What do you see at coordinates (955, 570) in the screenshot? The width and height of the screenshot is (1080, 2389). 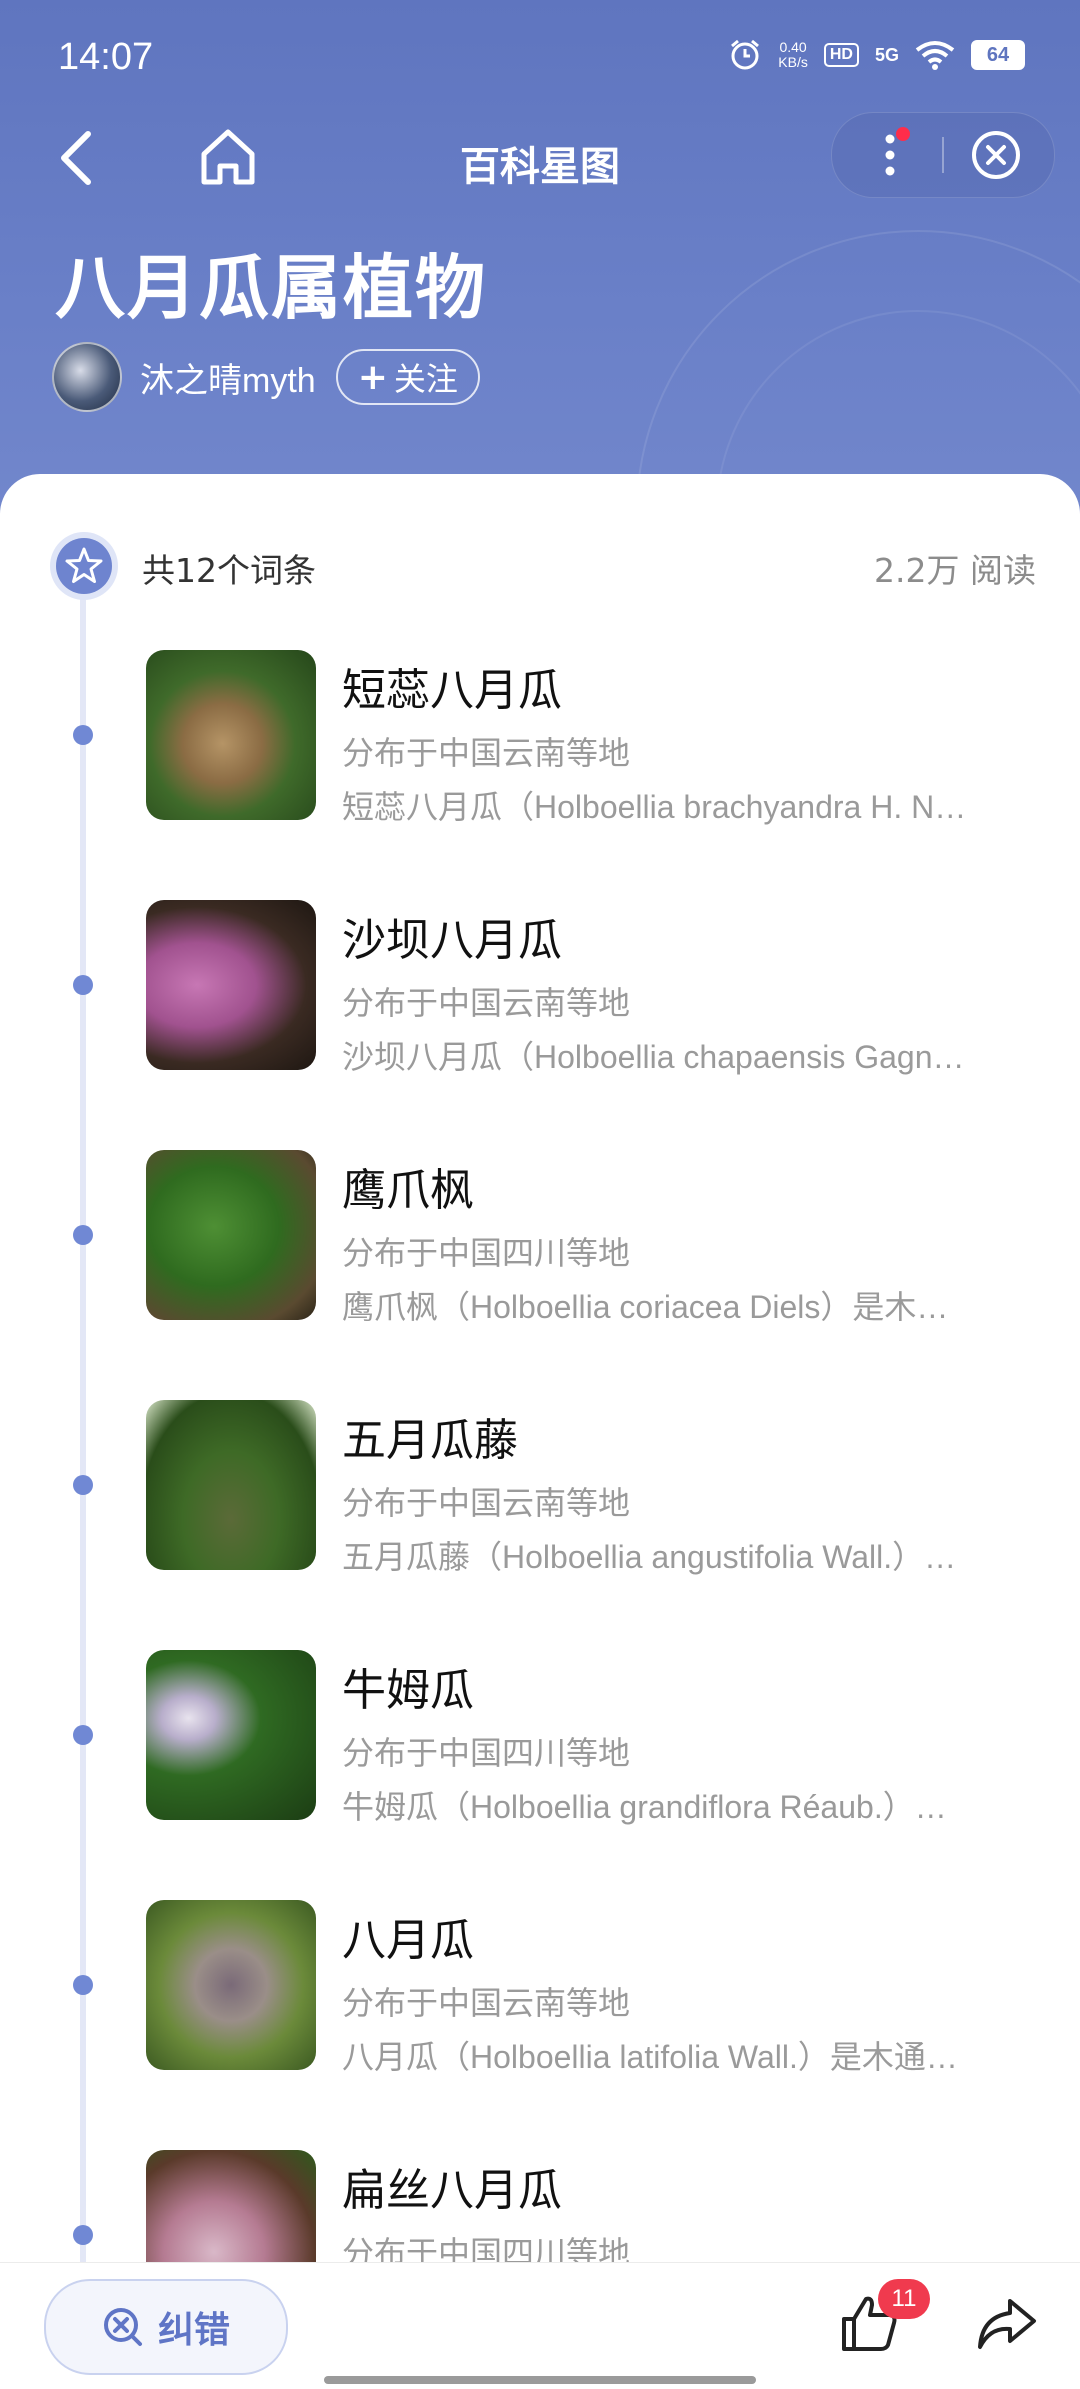 I see `read-count: 2.2万 阅读` at bounding box center [955, 570].